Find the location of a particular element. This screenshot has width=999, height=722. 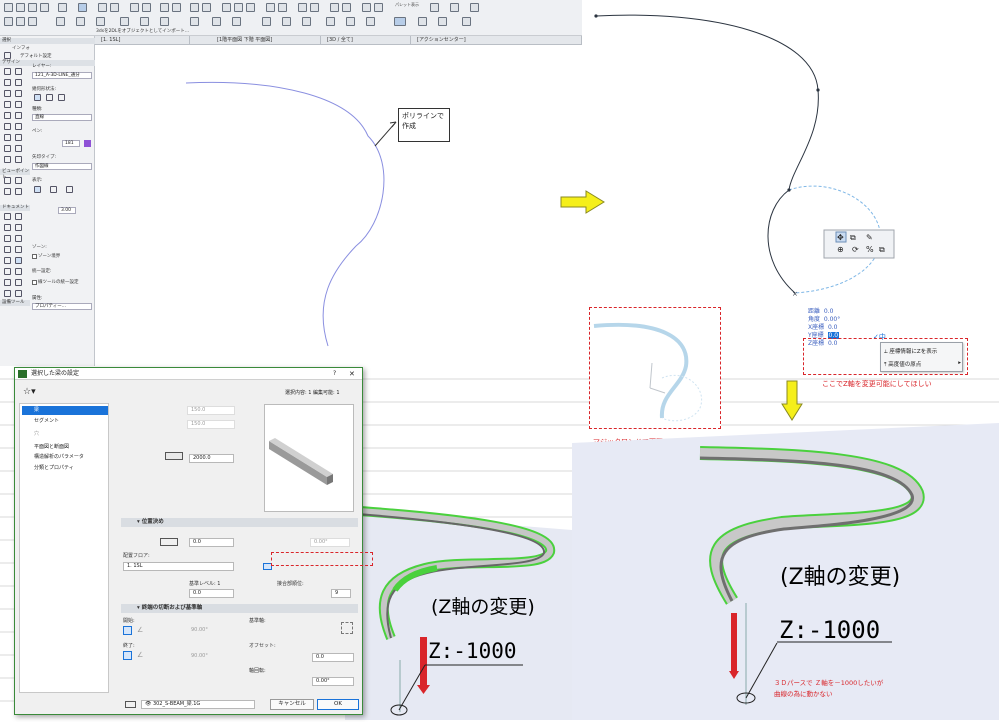

camera-tool-icon is located at coordinates (7, 180).